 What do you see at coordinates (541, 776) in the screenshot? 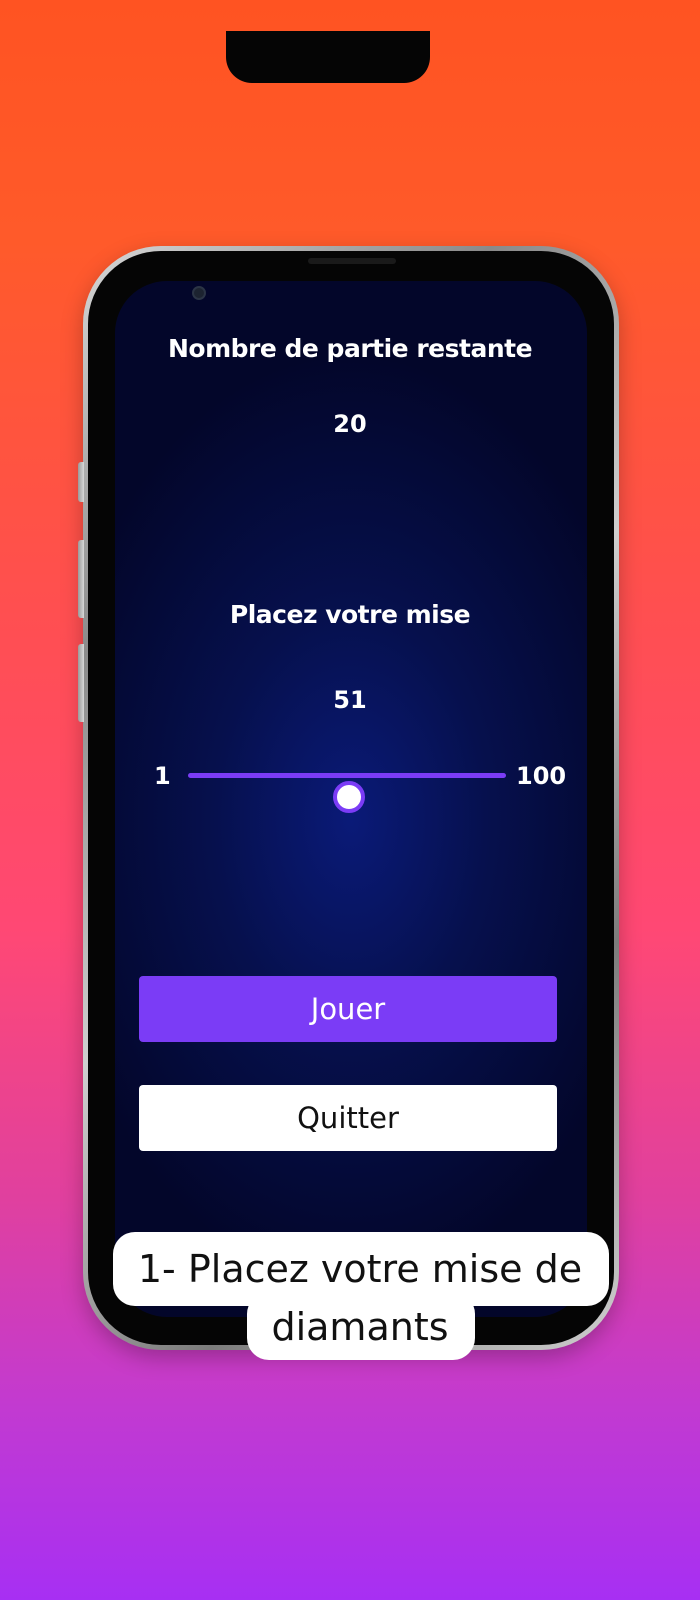
I see `slider-max-label: 100` at bounding box center [541, 776].